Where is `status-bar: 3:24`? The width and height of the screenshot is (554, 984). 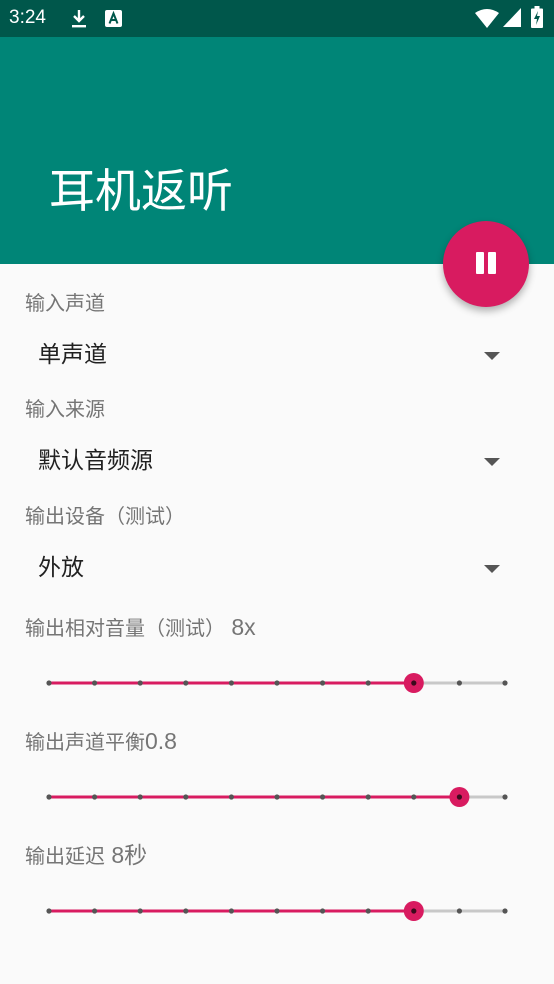
status-bar: 3:24 is located at coordinates (277, 18).